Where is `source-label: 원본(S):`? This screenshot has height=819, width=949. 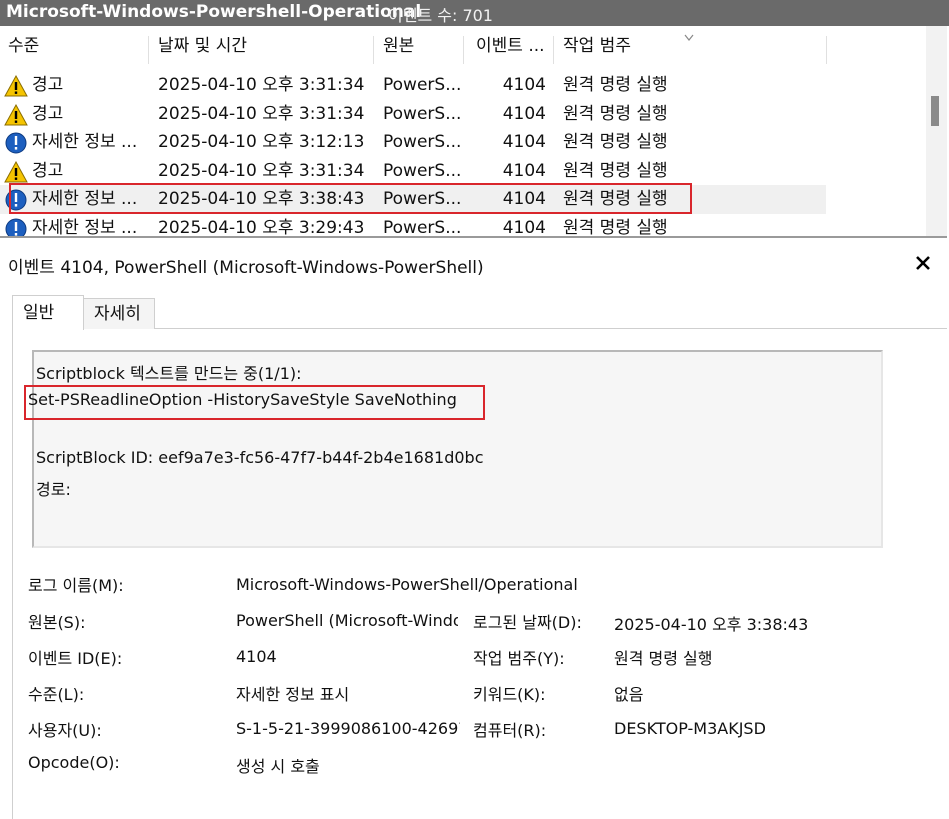 source-label: 원본(S): is located at coordinates (57, 622).